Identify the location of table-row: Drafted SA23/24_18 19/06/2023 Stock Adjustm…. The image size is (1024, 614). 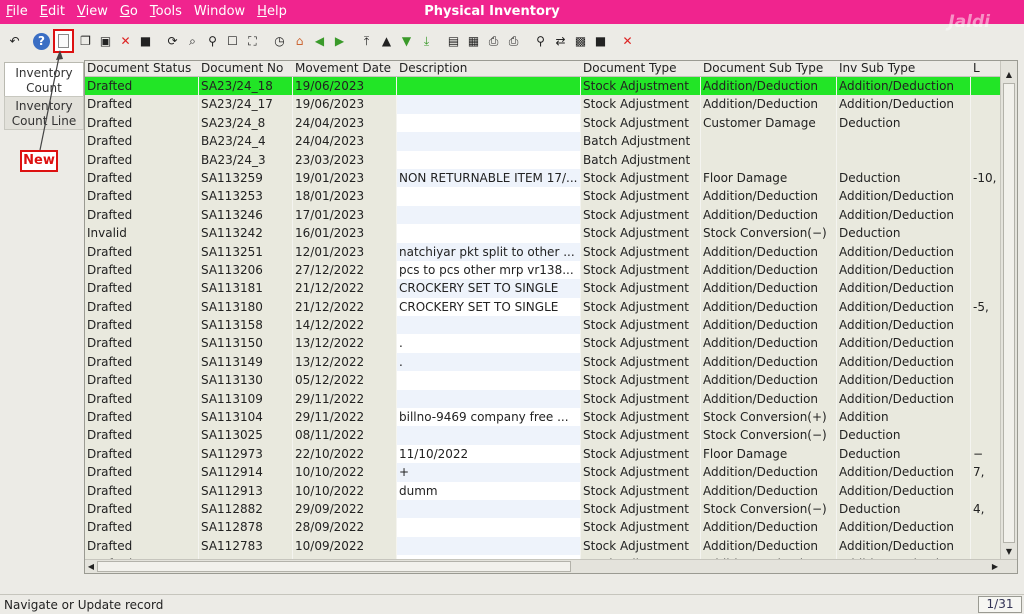
(543, 86).